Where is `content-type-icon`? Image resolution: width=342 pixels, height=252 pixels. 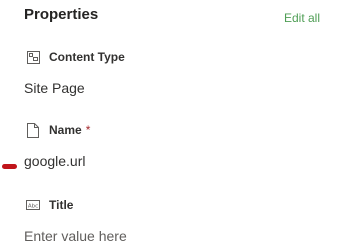
content-type-icon is located at coordinates (33, 57).